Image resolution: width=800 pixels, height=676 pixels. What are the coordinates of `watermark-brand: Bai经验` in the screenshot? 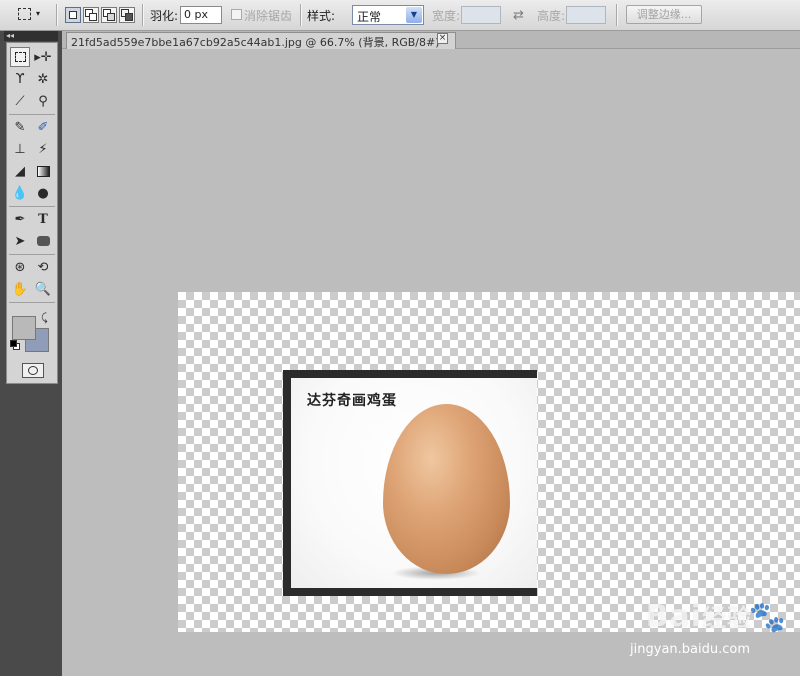 It's located at (698, 616).